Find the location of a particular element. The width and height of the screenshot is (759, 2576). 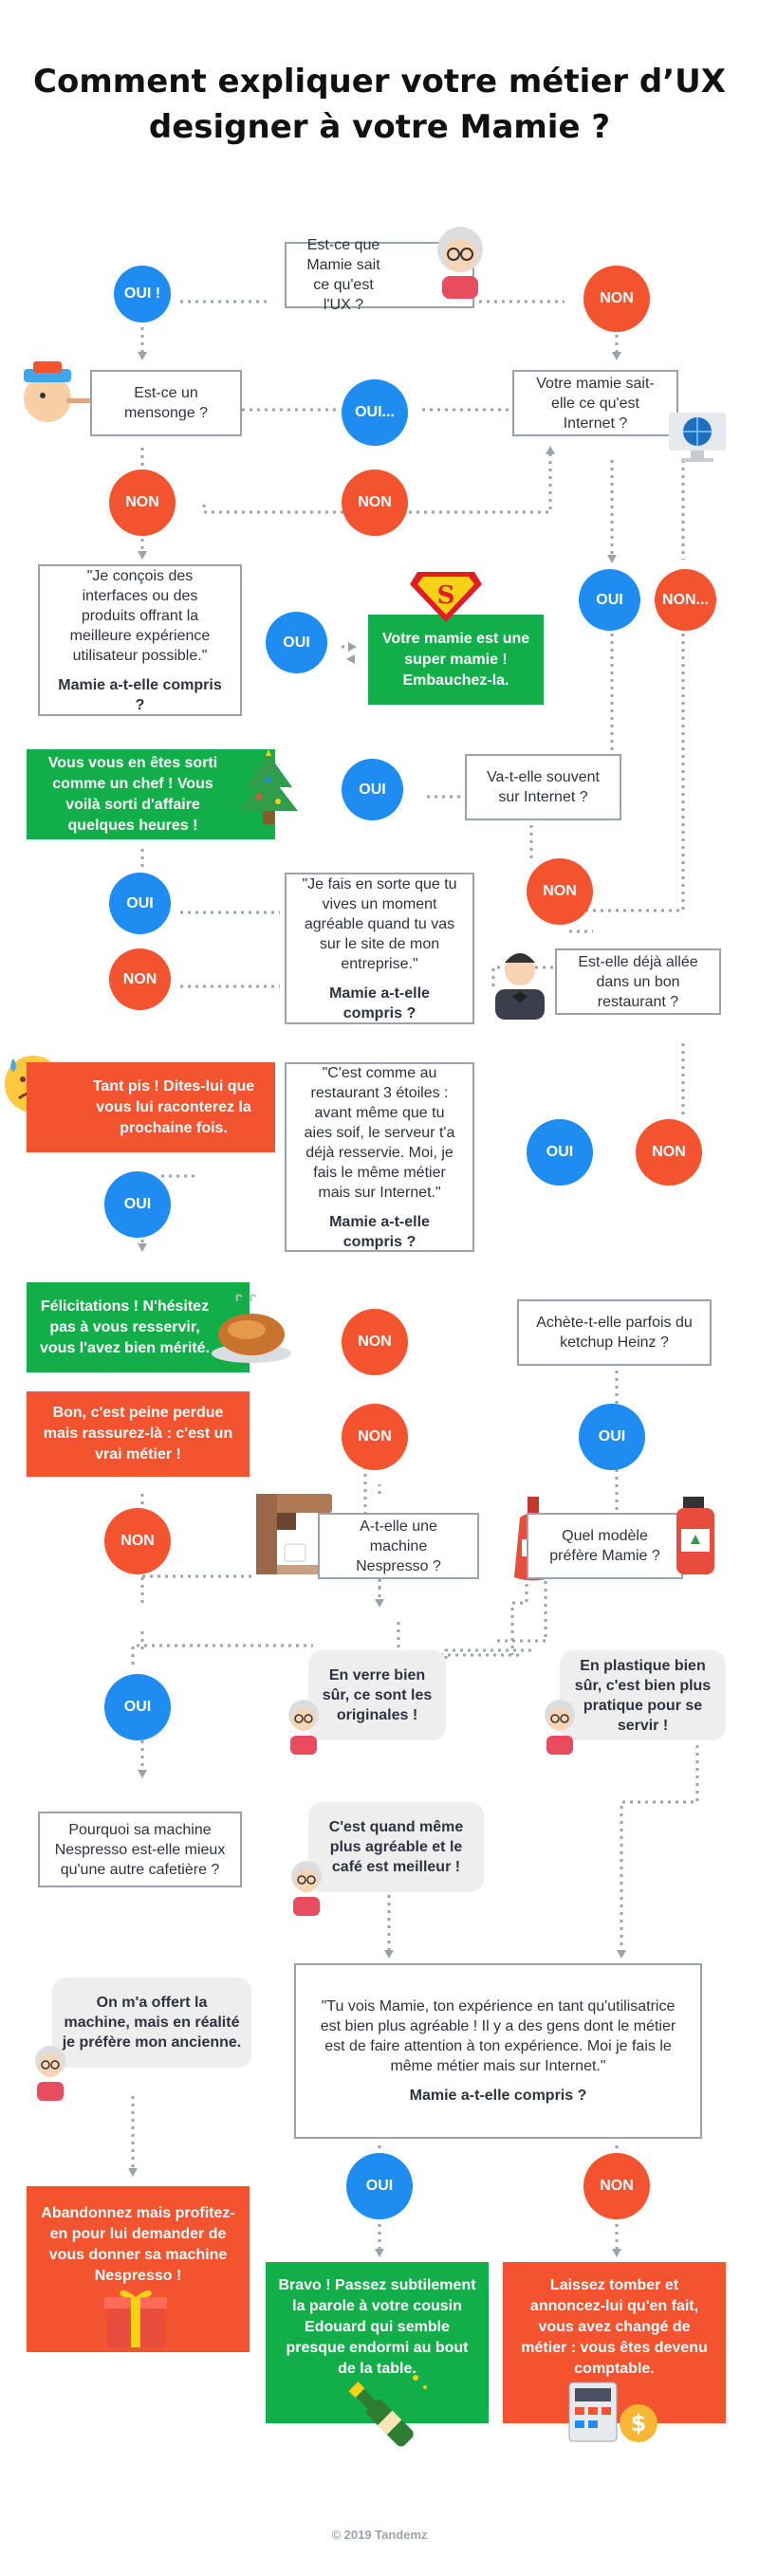

superman-logo-icon: S is located at coordinates (446, 598).